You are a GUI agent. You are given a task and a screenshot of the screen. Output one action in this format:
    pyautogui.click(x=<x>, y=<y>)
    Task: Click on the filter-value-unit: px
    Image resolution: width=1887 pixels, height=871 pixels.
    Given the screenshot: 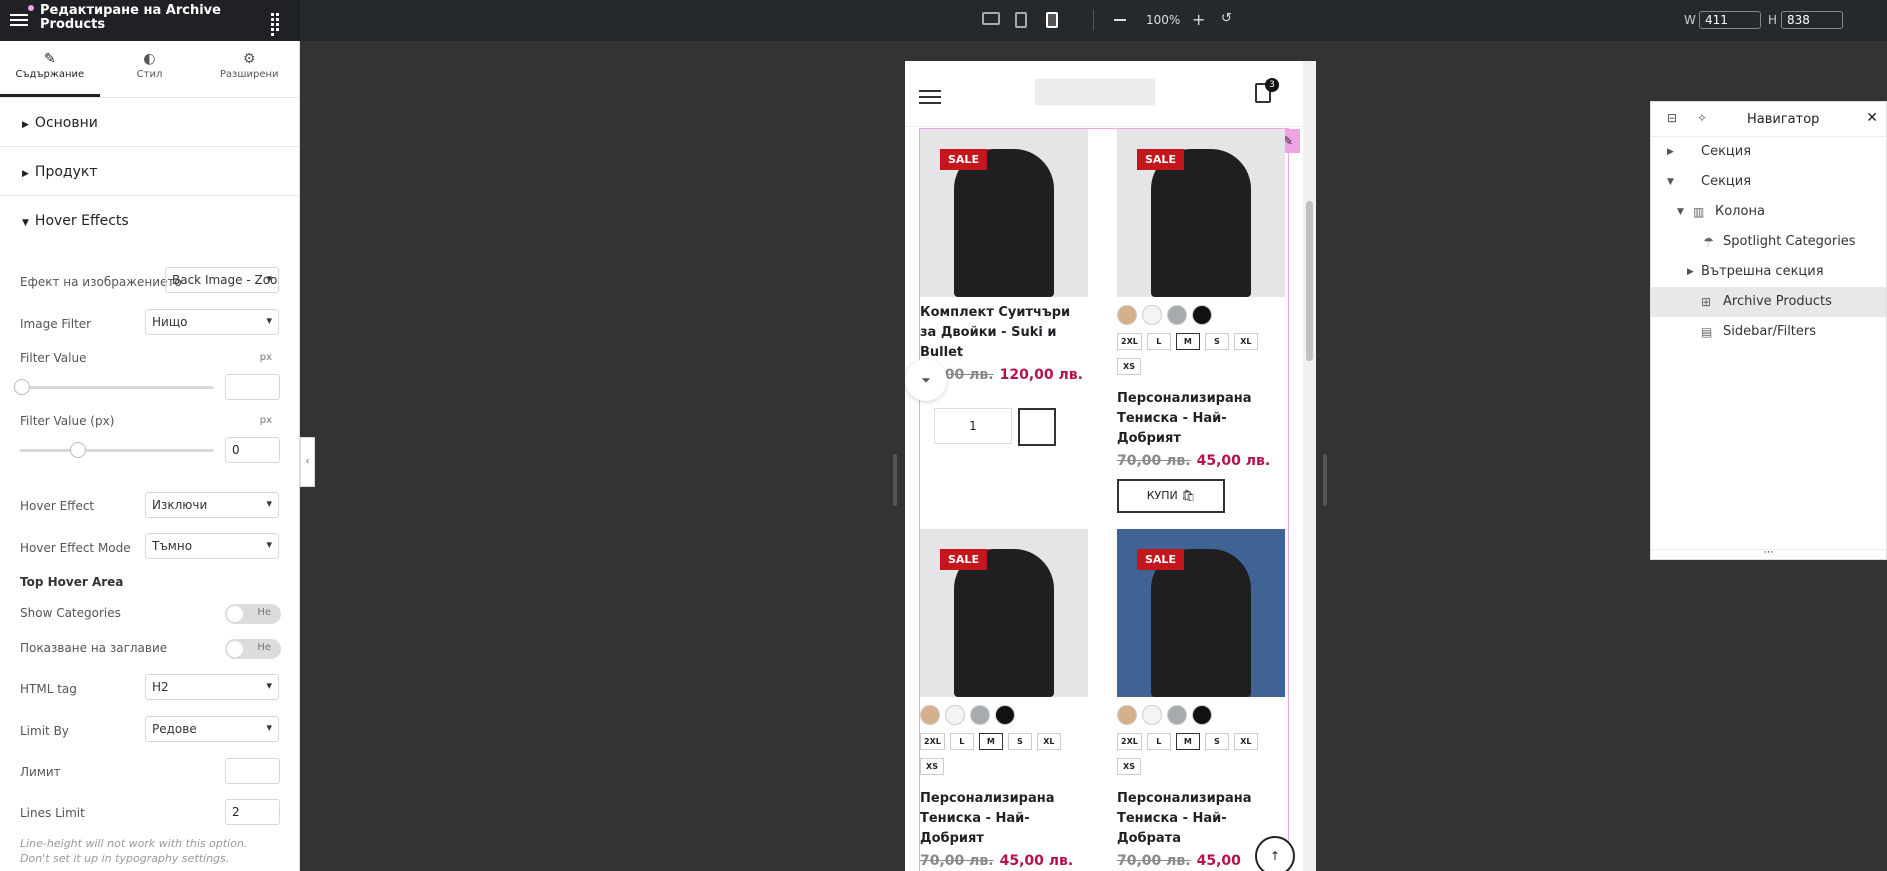 What is the action you would take?
    pyautogui.click(x=266, y=357)
    